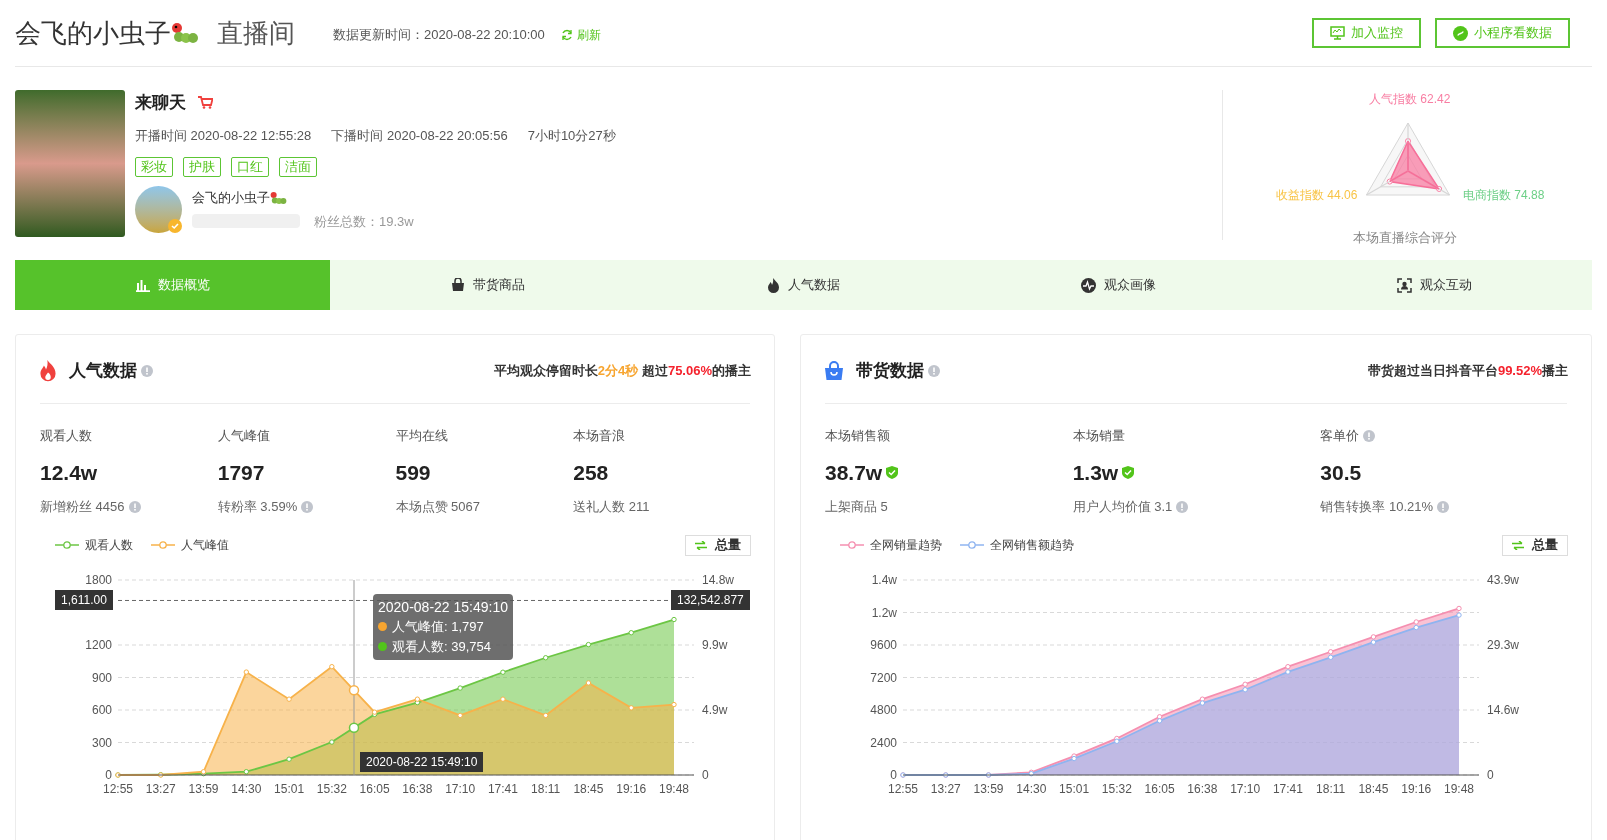 Image resolution: width=1607 pixels, height=840 pixels. Describe the element at coordinates (1340, 436) in the screenshot. I see `stat-label: 客单价` at that location.